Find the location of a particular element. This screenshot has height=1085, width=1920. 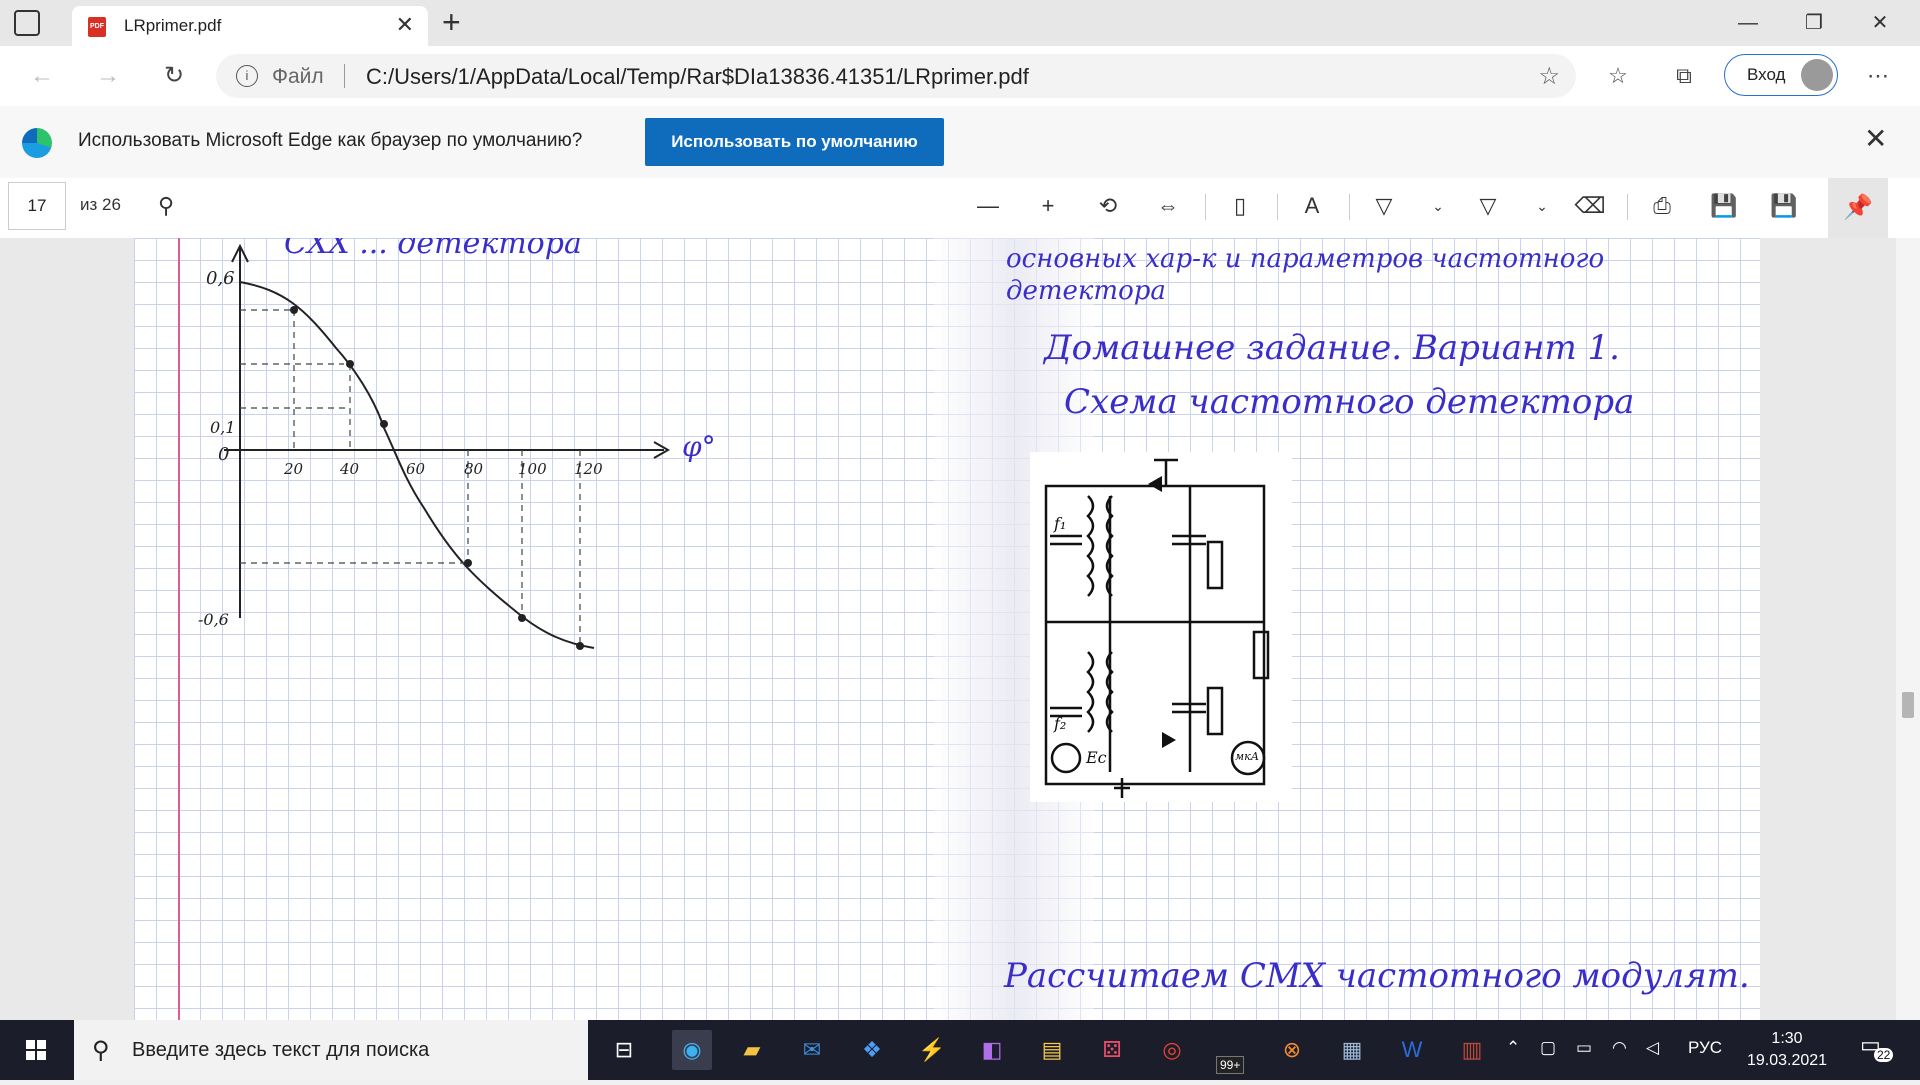

collections-icon: ⧉ is located at coordinates (1684, 76).